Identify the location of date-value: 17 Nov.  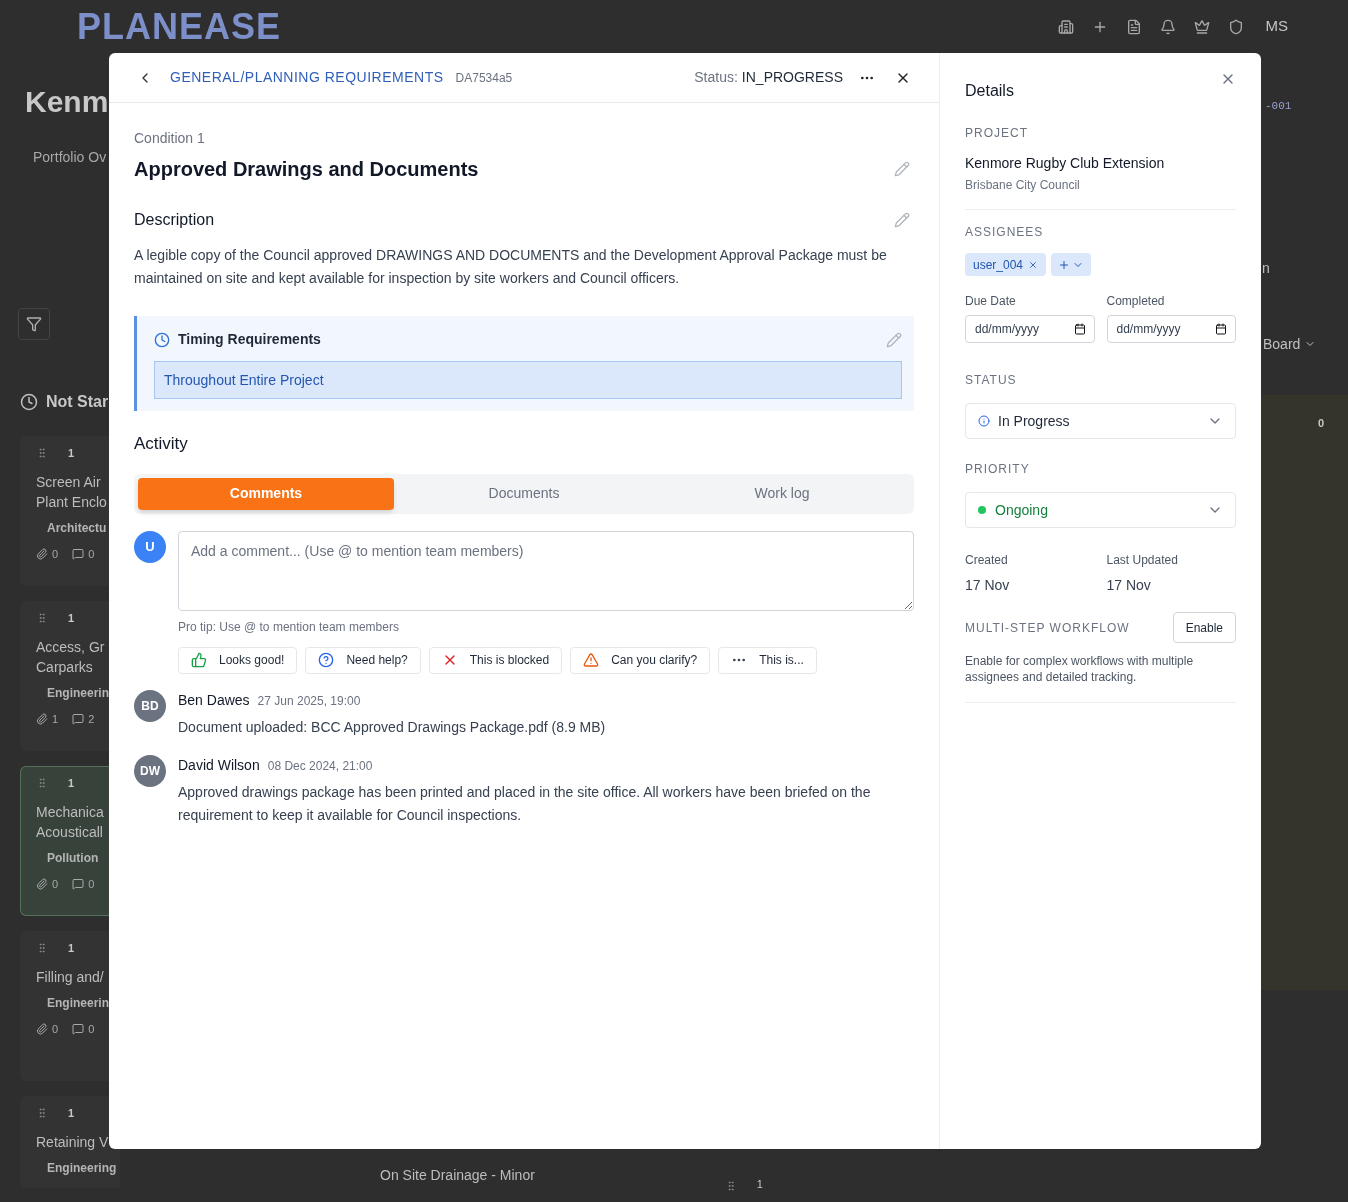
(1129, 585).